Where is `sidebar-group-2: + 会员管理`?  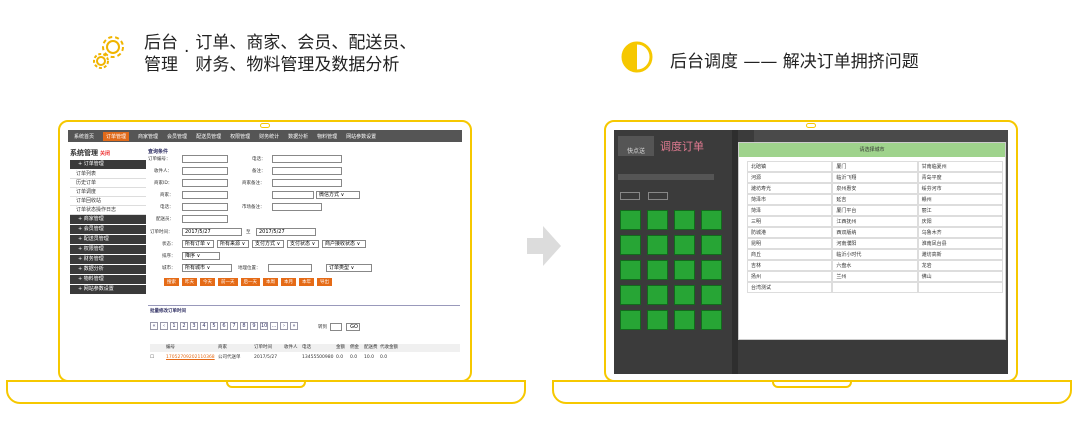
sidebar-group-2: + 会员管理 is located at coordinates (108, 229).